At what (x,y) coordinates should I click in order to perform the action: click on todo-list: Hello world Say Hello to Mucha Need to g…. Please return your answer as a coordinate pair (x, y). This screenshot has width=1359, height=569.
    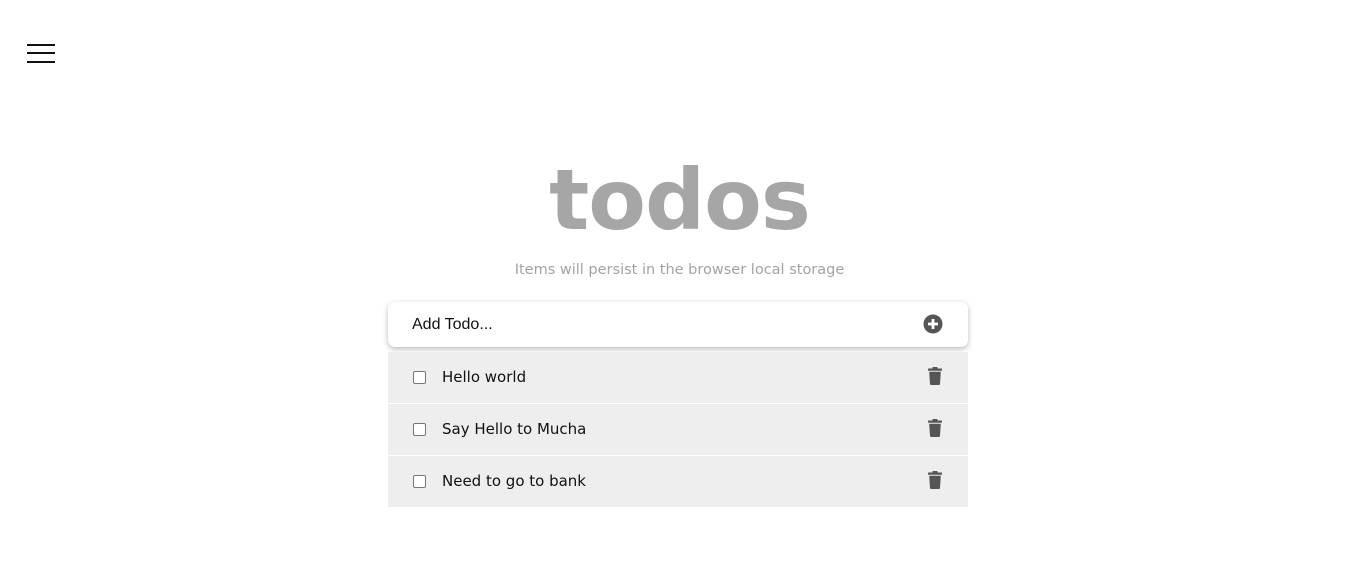
    Looking at the image, I should click on (678, 429).